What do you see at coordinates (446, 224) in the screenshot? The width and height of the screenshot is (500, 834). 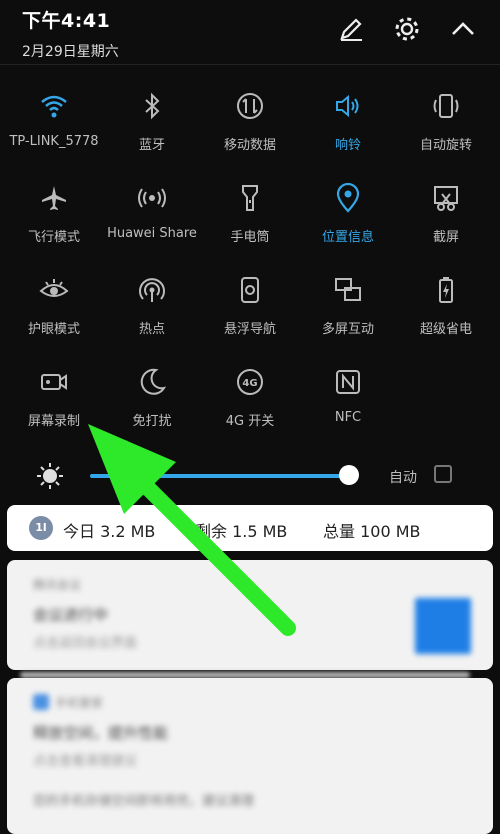 I see `tile-screenshot: 截屏` at bounding box center [446, 224].